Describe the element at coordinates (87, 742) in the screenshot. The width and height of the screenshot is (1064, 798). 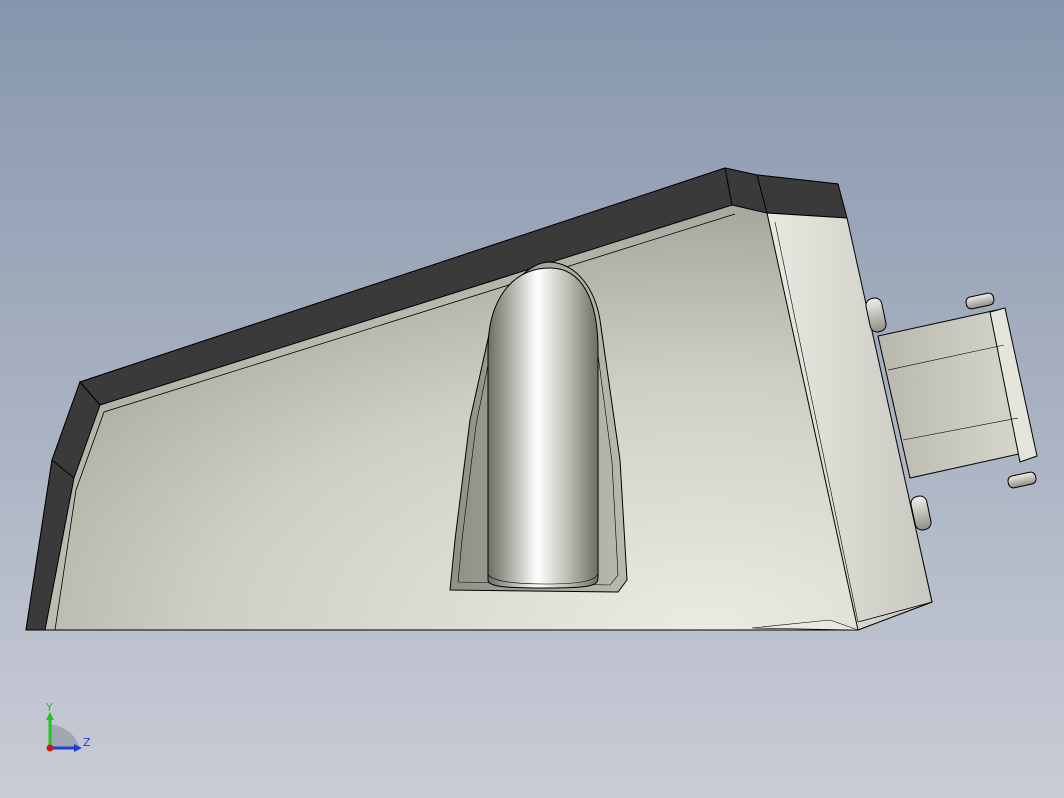
I see `triad-z-label: Z` at that location.